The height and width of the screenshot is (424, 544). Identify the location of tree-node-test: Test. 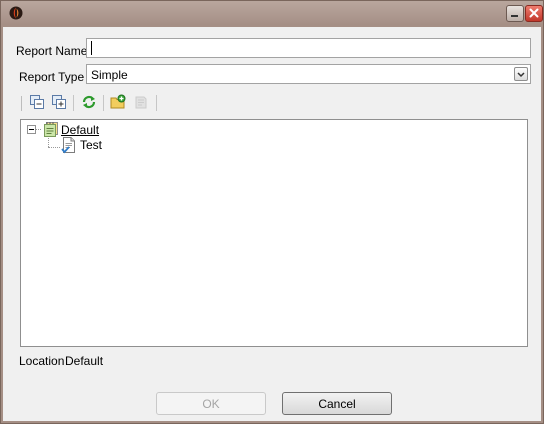
(91, 145).